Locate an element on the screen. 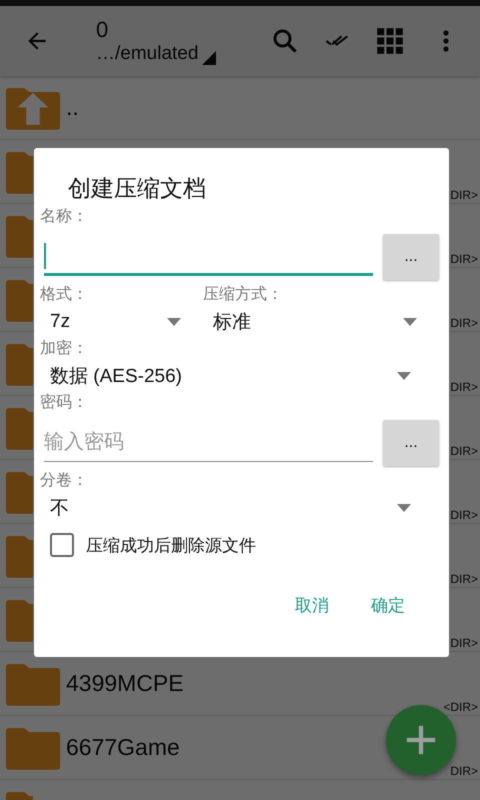  field-label: 名称： is located at coordinates (64, 217).